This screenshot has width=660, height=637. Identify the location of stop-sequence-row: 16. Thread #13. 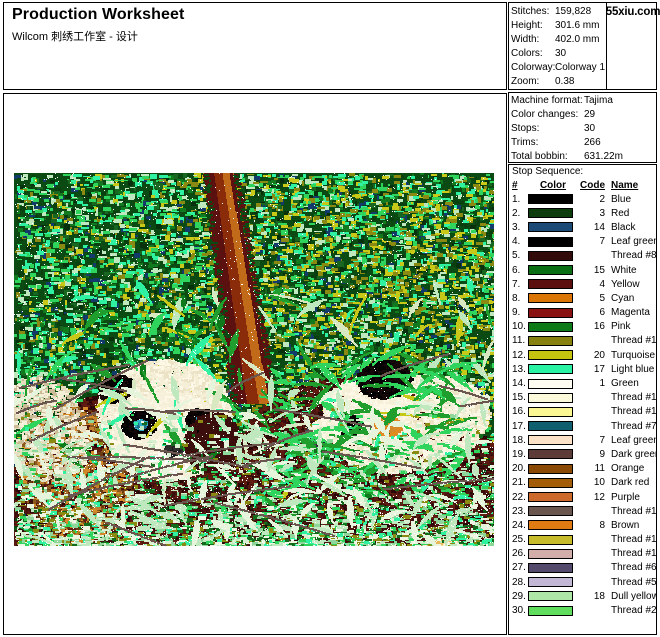
(582, 412).